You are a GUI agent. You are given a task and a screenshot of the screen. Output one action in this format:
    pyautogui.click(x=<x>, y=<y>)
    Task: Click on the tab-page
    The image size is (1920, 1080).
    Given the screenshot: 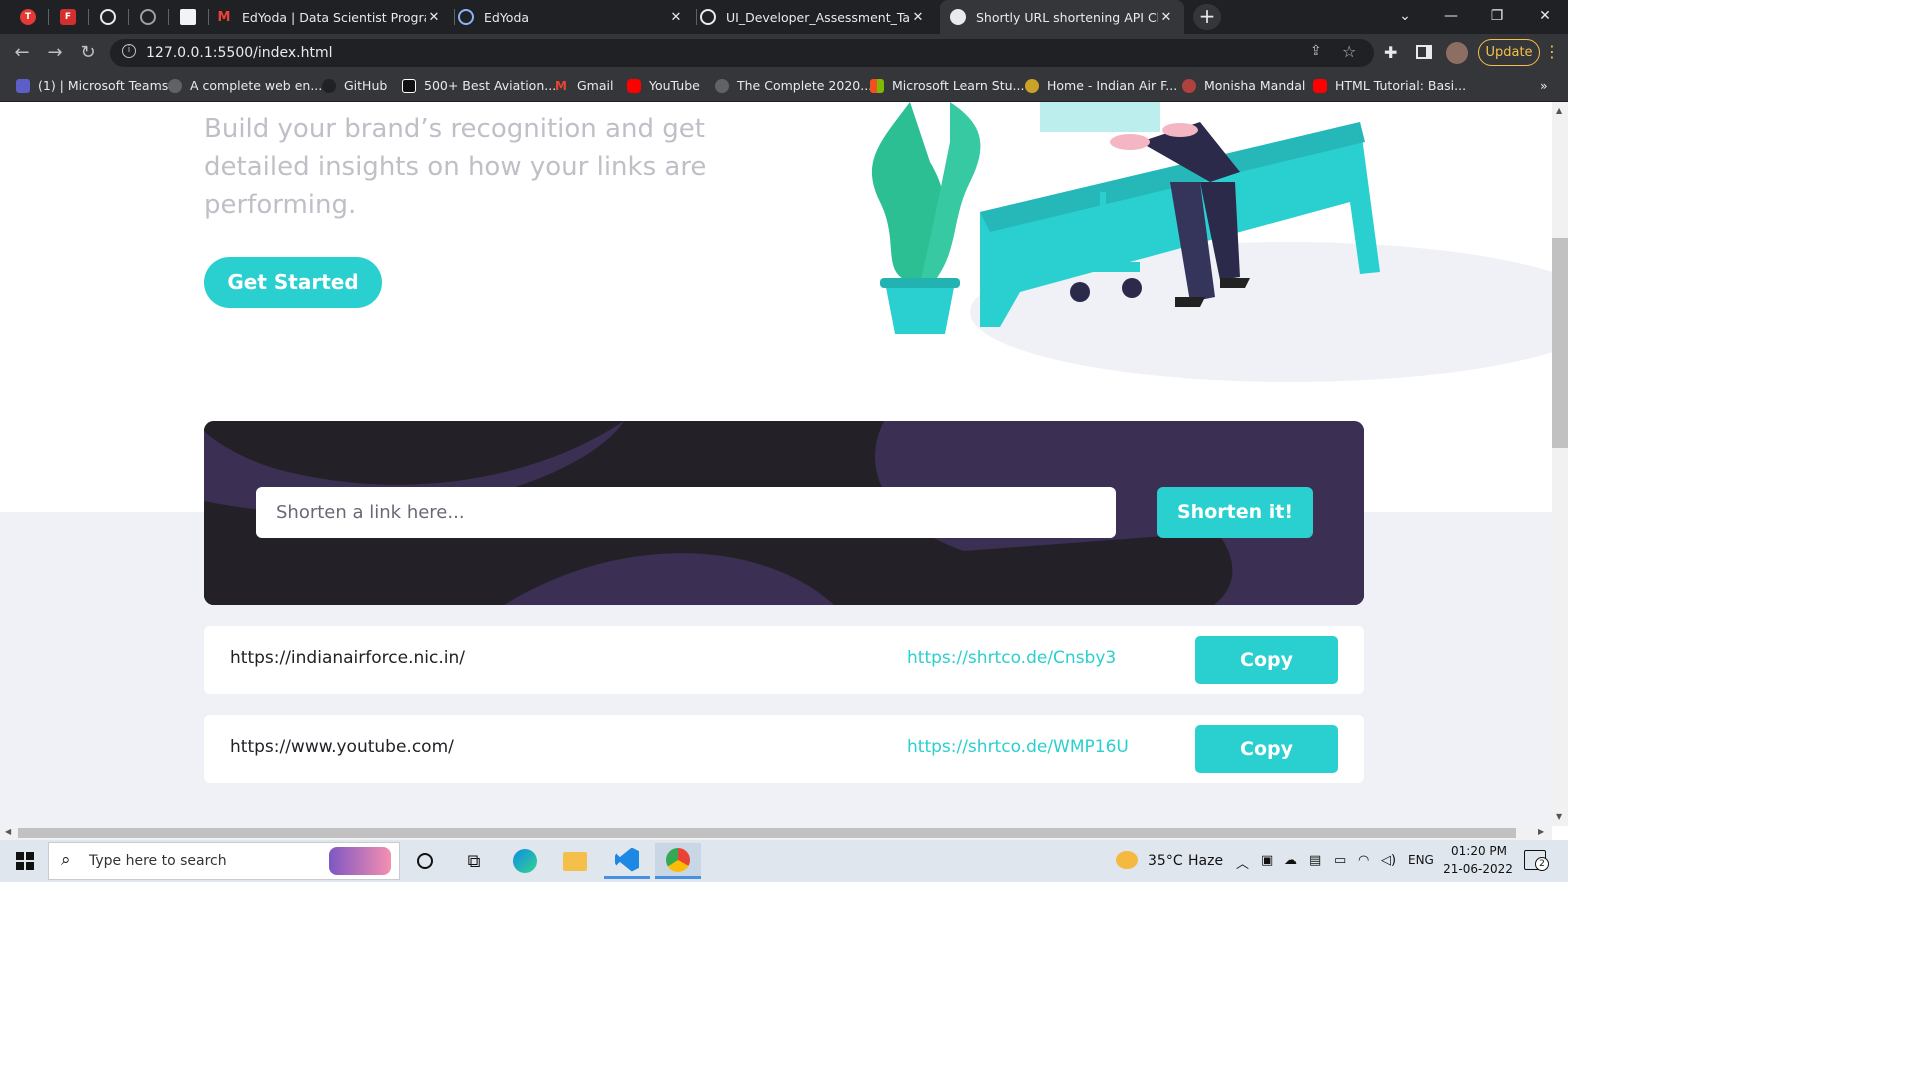 What is the action you would take?
    pyautogui.click(x=188, y=17)
    